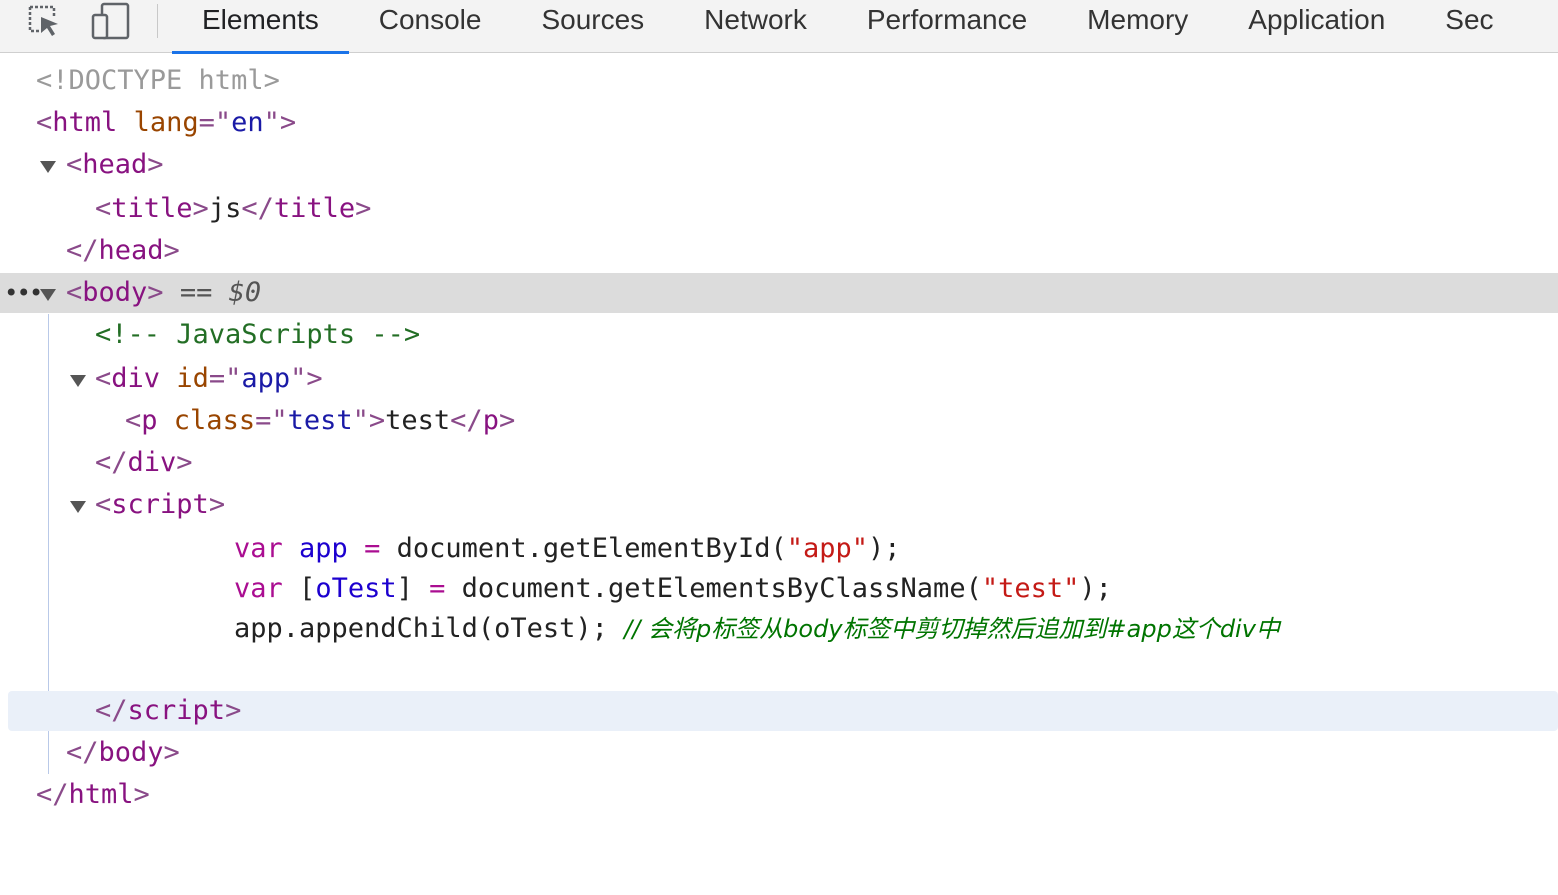  What do you see at coordinates (258, 334) in the screenshot?
I see `comment-text: <!-- JavaScripts -->` at bounding box center [258, 334].